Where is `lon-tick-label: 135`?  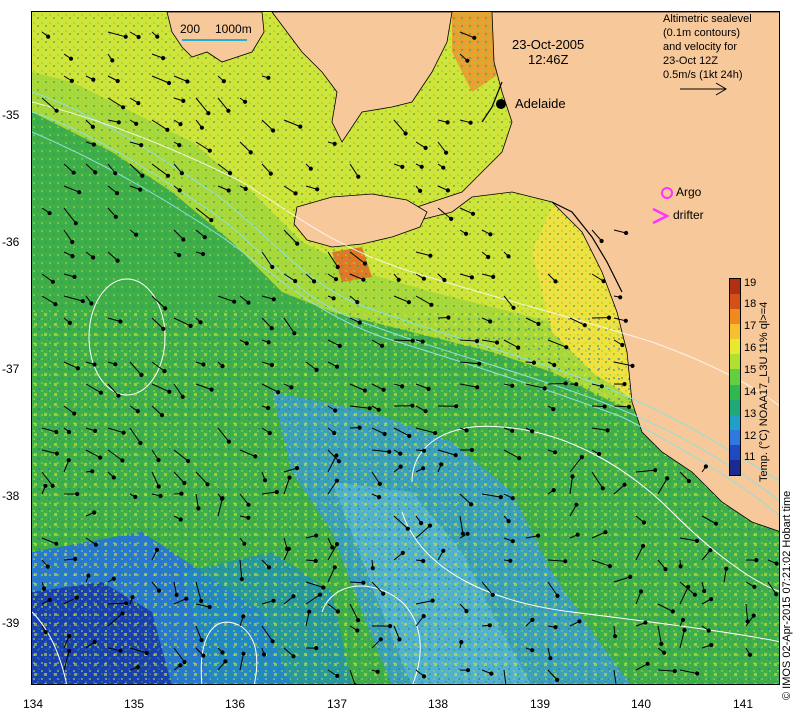
lon-tick-label: 135 is located at coordinates (134, 704).